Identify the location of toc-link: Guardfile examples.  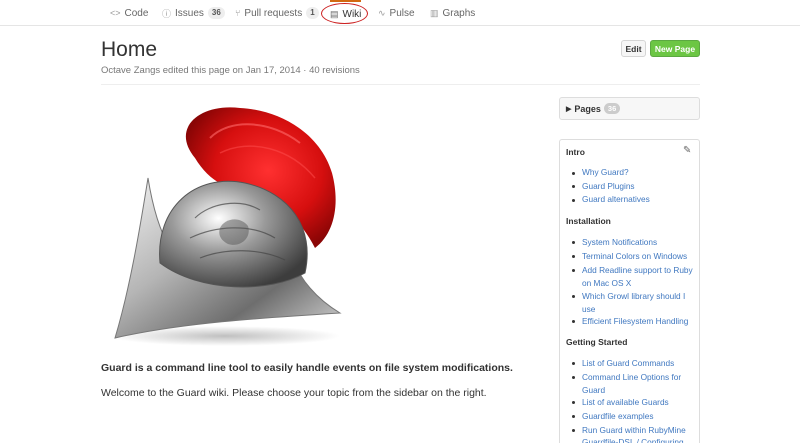
(638, 416).